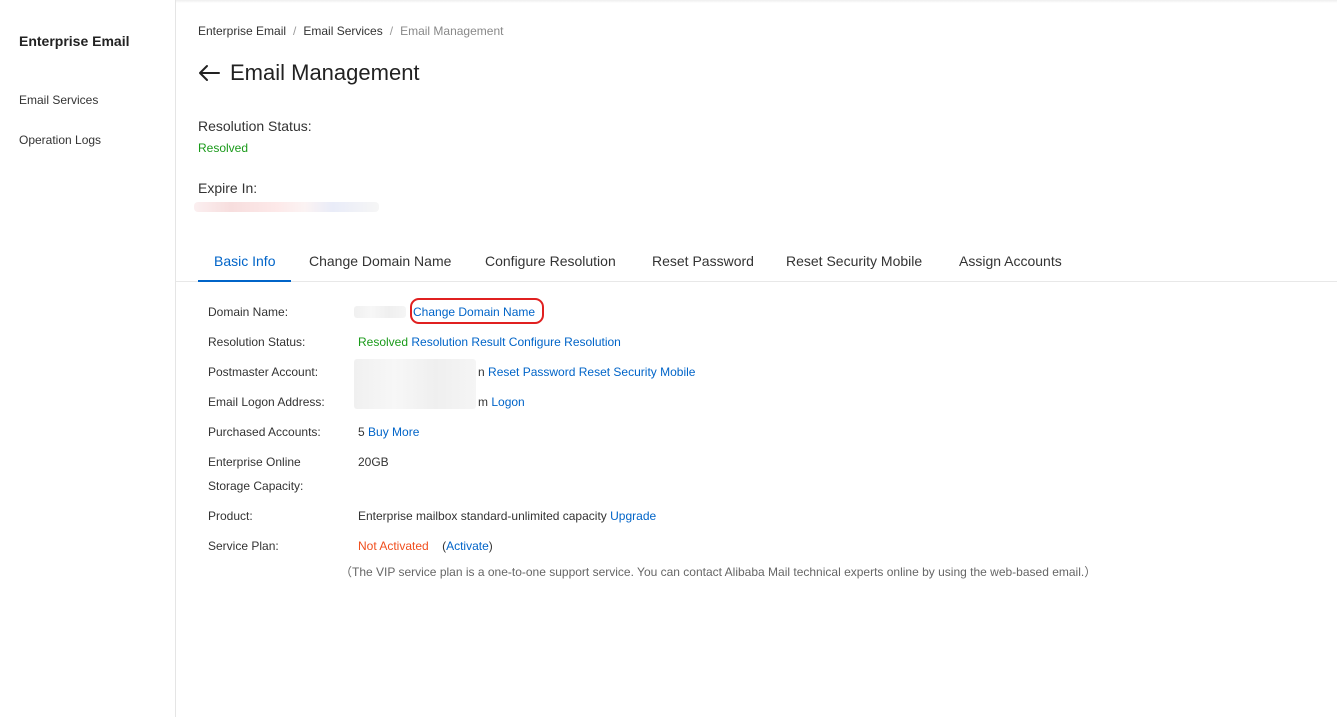 This screenshot has height=717, width=1337. What do you see at coordinates (248, 312) in the screenshot?
I see `domain-name-label: Domain Name:` at bounding box center [248, 312].